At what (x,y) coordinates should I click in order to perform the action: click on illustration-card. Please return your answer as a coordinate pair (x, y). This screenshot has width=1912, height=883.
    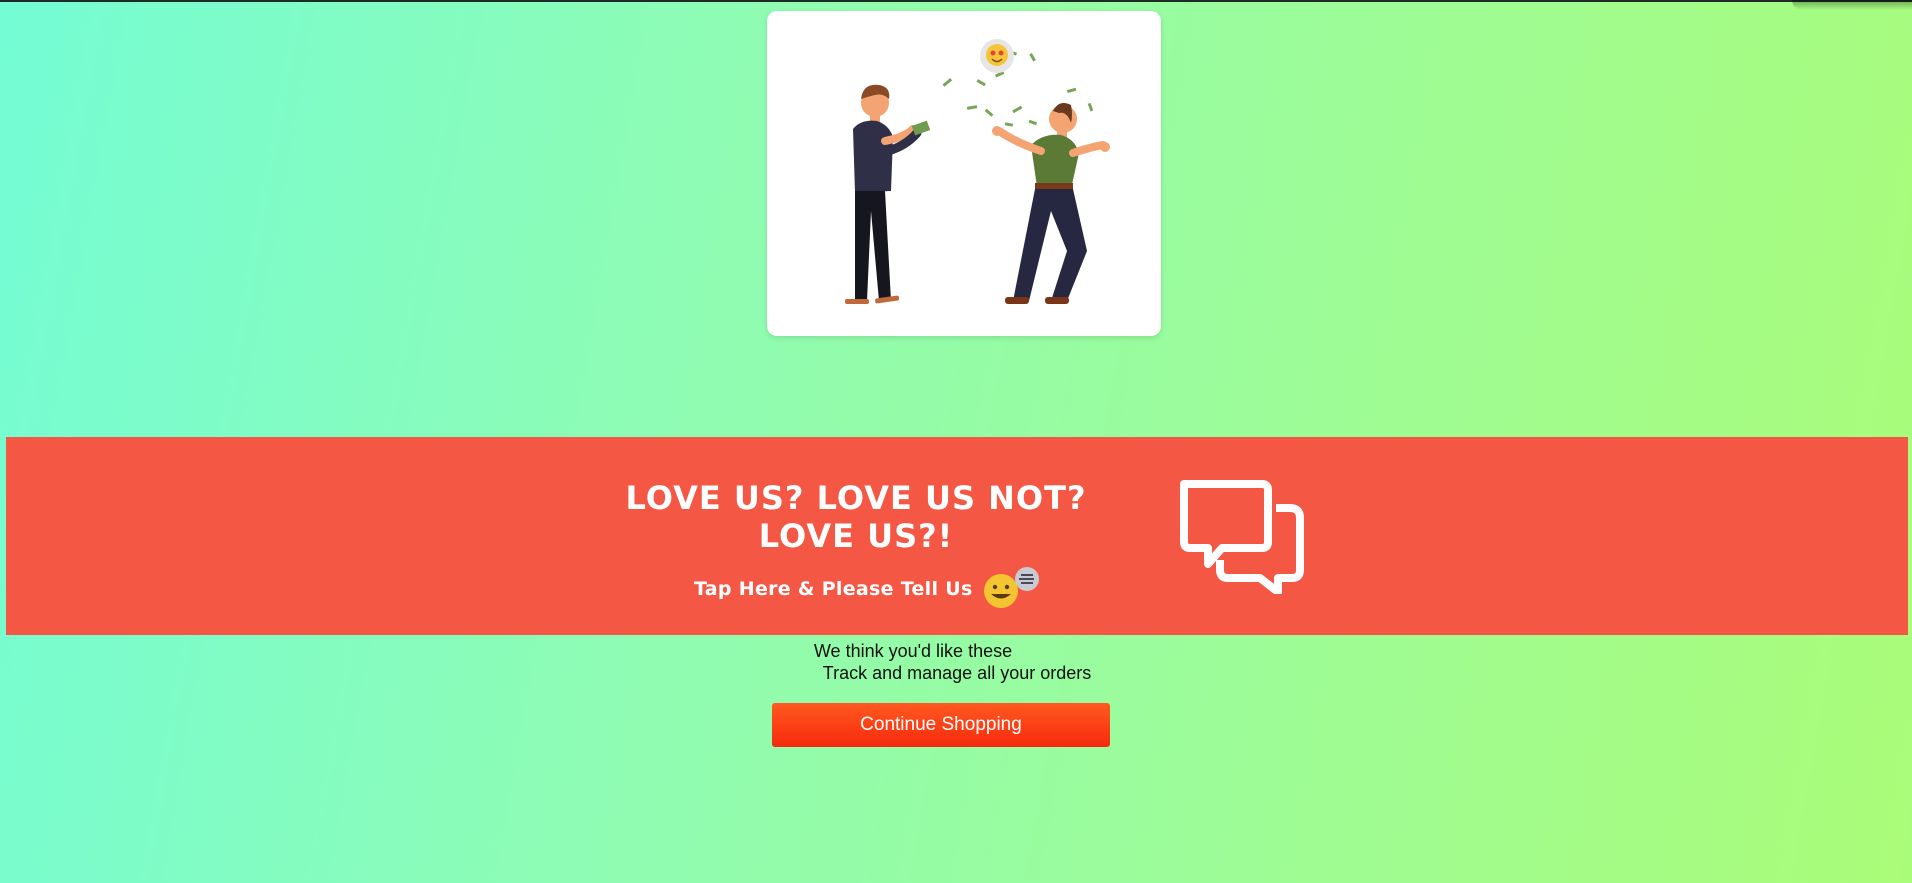
    Looking at the image, I should click on (964, 173).